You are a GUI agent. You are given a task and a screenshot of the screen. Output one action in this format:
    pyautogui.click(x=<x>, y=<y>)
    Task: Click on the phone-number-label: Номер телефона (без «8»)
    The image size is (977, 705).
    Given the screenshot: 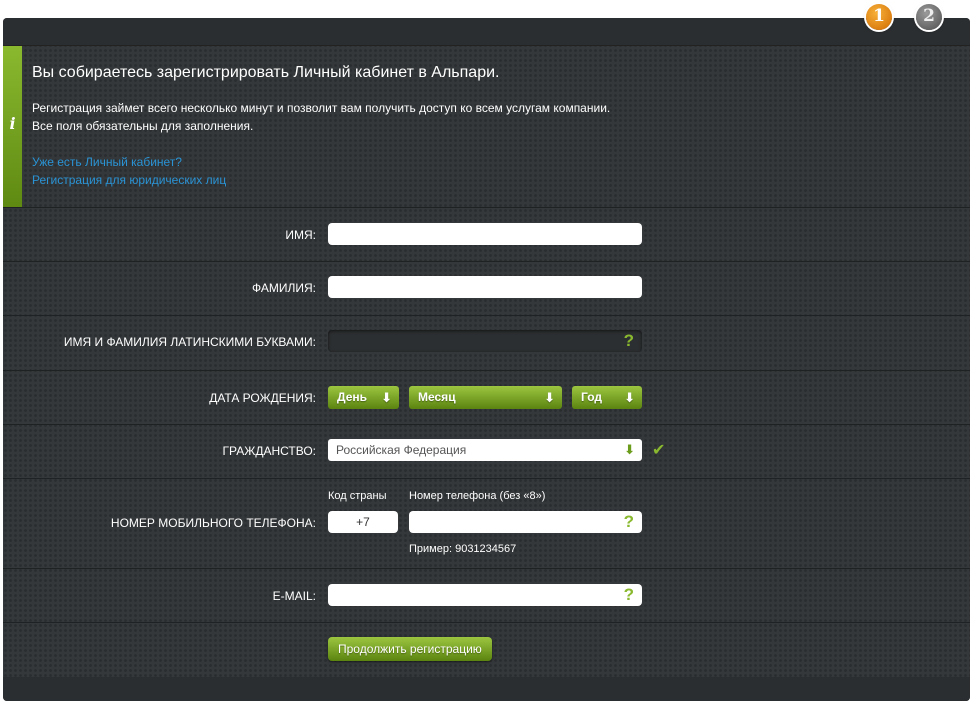 What is the action you would take?
    pyautogui.click(x=477, y=496)
    